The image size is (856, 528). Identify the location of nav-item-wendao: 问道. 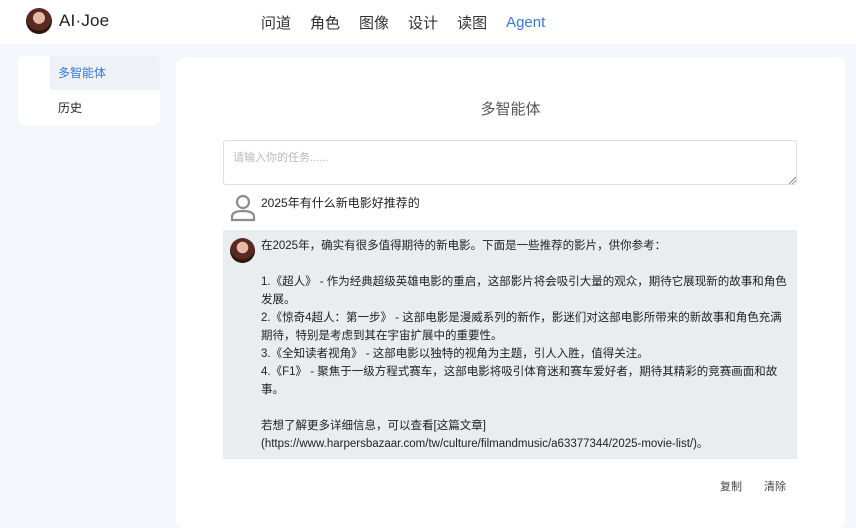
(276, 22).